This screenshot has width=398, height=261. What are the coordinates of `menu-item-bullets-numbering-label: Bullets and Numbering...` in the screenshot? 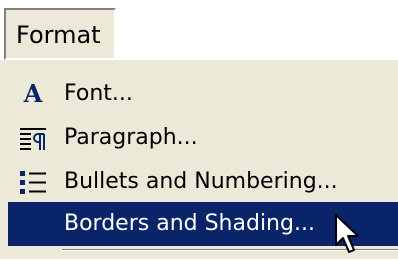 It's located at (201, 181).